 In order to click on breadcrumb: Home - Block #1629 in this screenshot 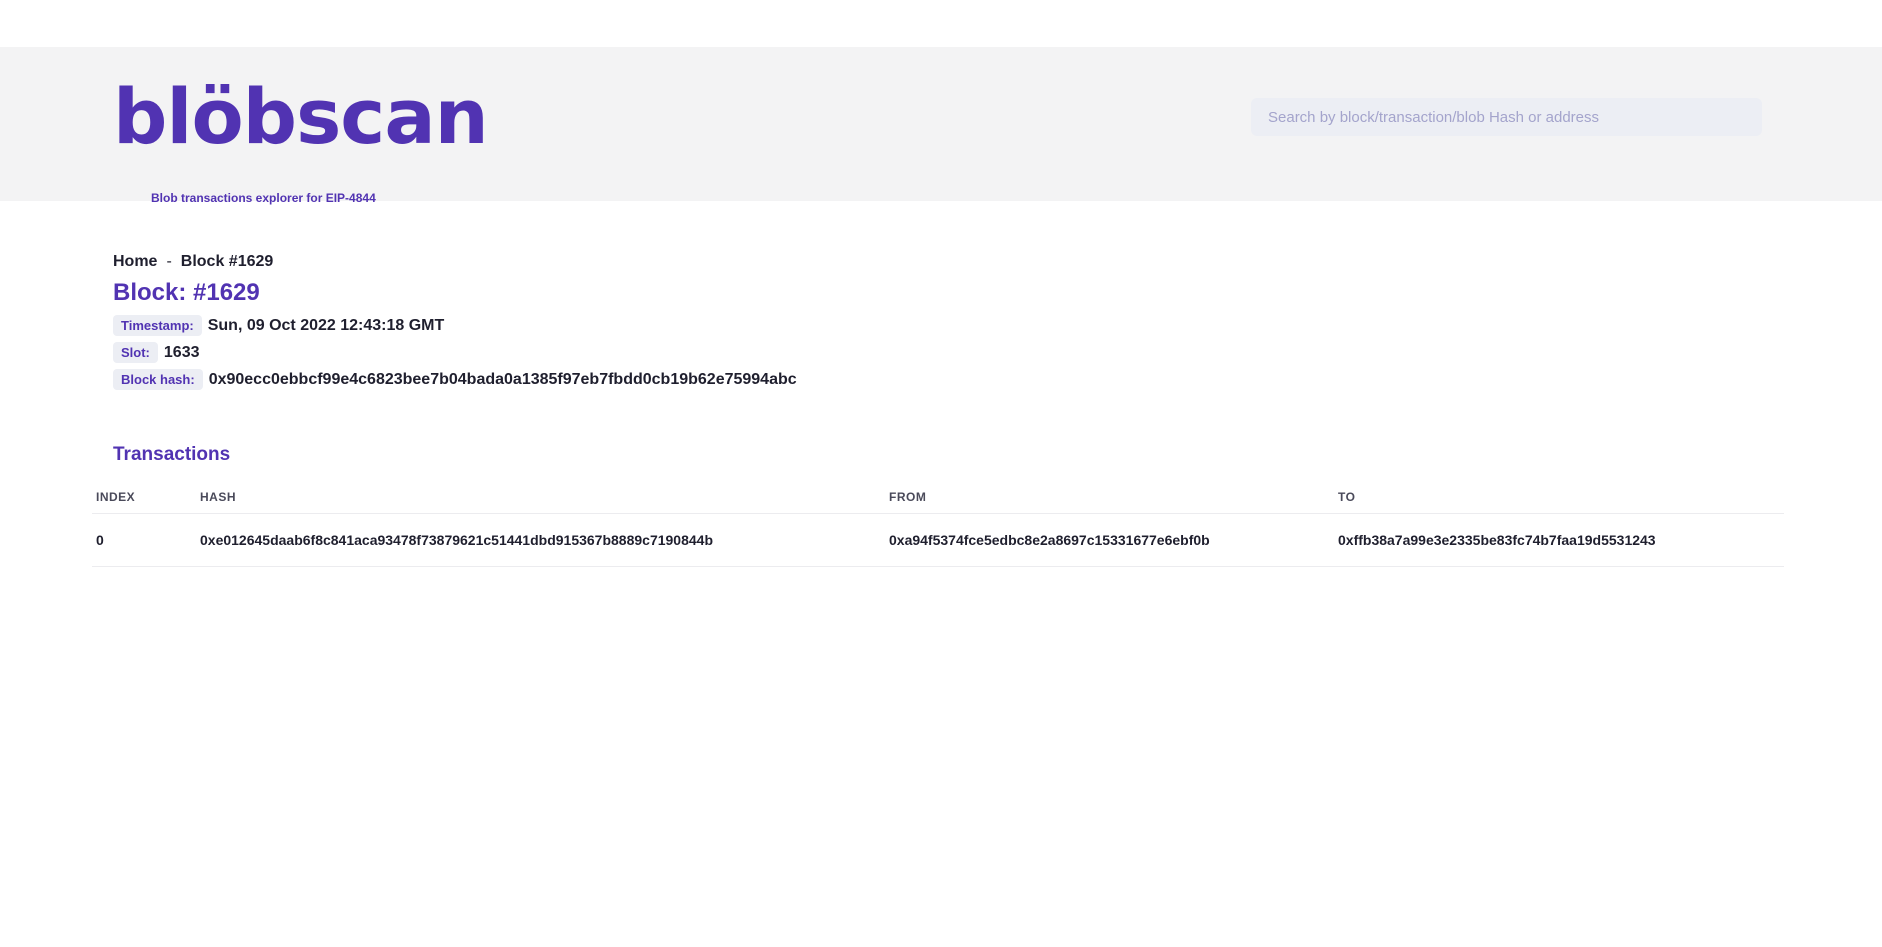, I will do `click(193, 262)`.